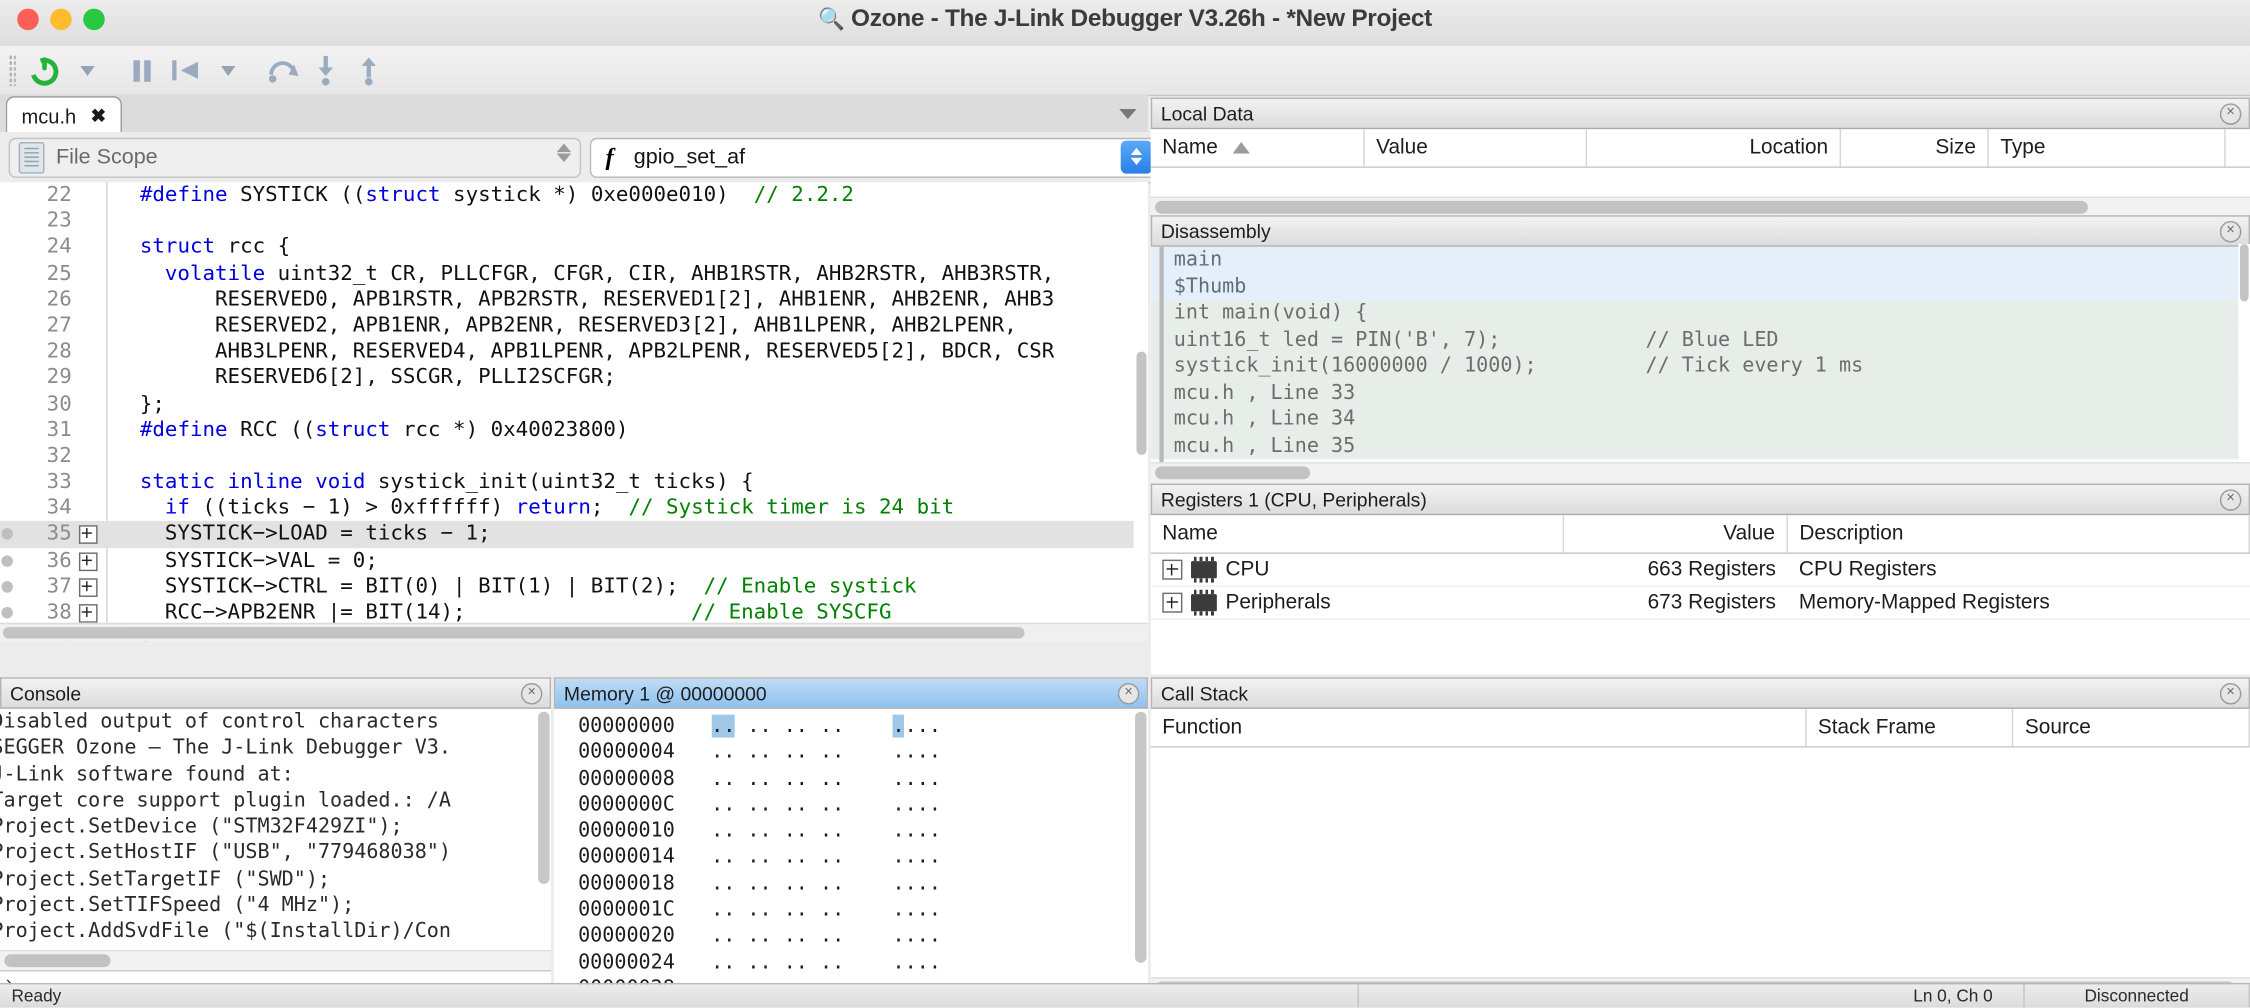  I want to click on code-line: 30 };, so click(574, 404).